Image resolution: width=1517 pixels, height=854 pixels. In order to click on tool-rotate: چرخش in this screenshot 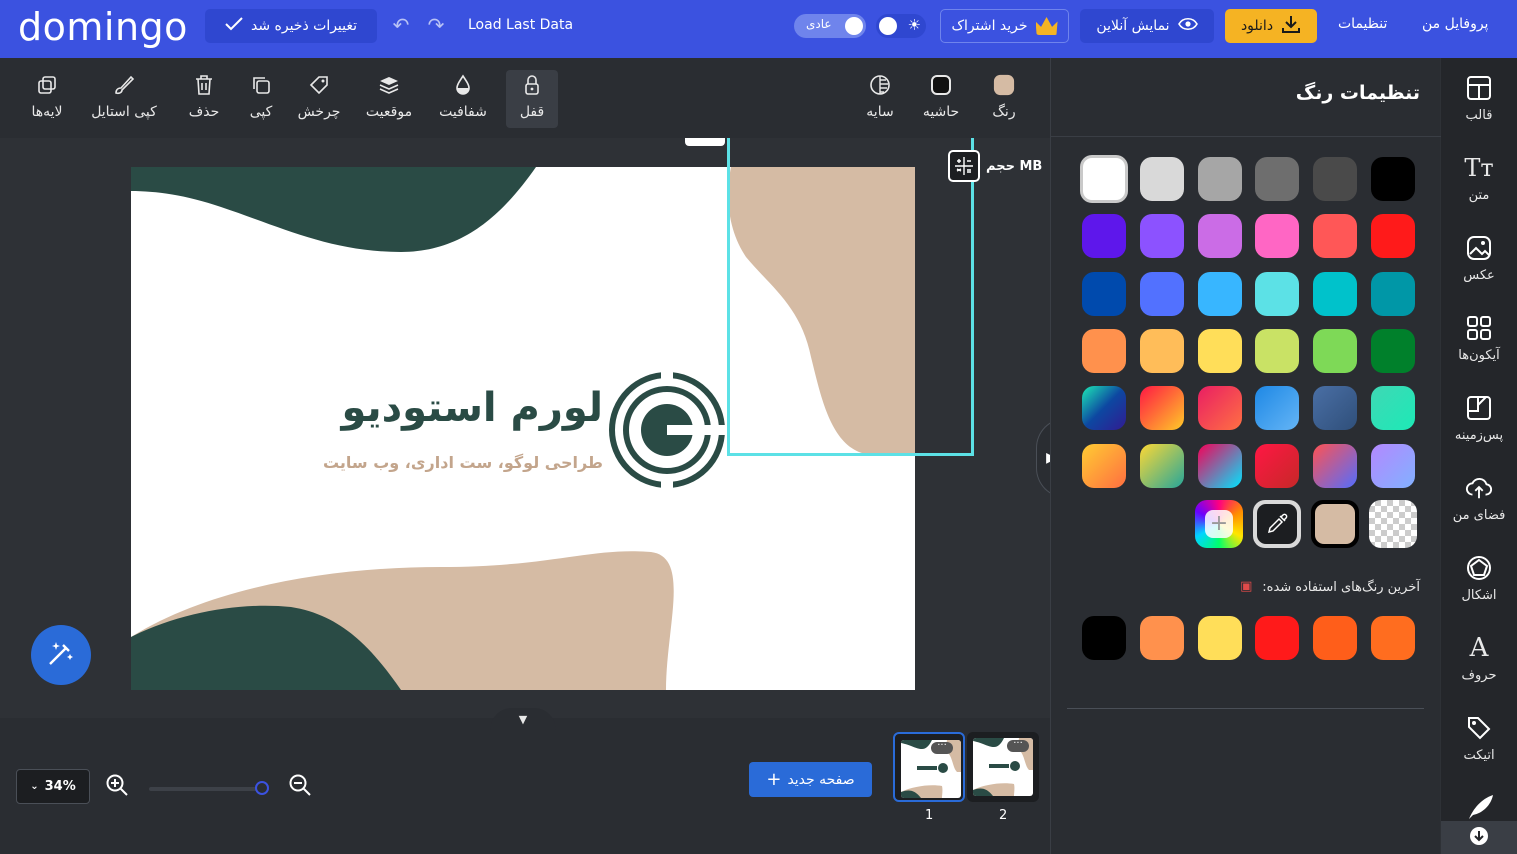, I will do `click(319, 99)`.